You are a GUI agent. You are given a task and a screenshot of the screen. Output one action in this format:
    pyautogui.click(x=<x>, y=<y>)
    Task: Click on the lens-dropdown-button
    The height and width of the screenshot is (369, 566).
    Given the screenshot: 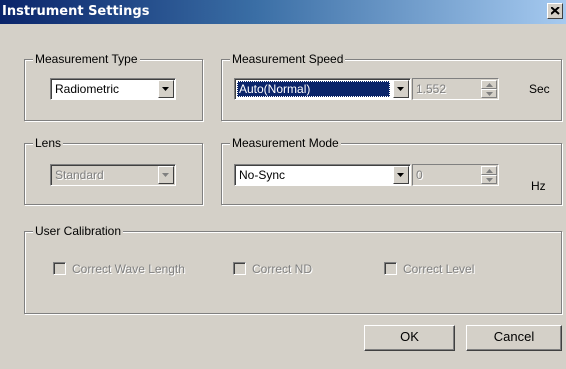 What is the action you would take?
    pyautogui.click(x=166, y=175)
    